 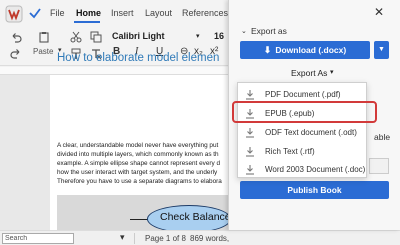 I want to click on undo-icon, so click(x=16, y=38).